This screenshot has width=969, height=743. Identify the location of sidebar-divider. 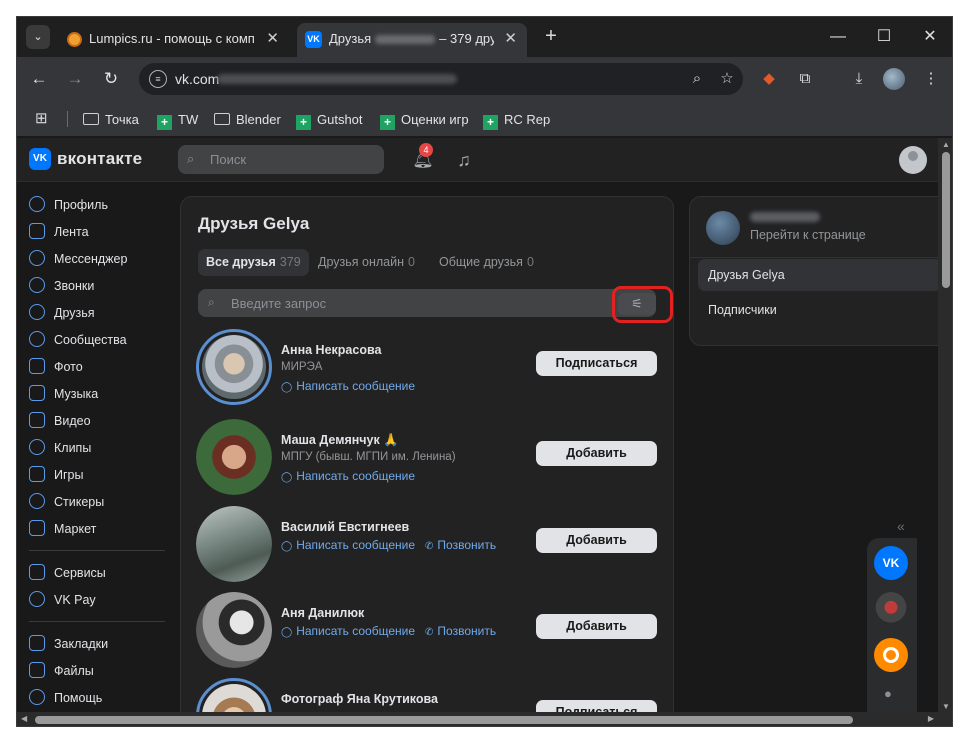
(97, 550).